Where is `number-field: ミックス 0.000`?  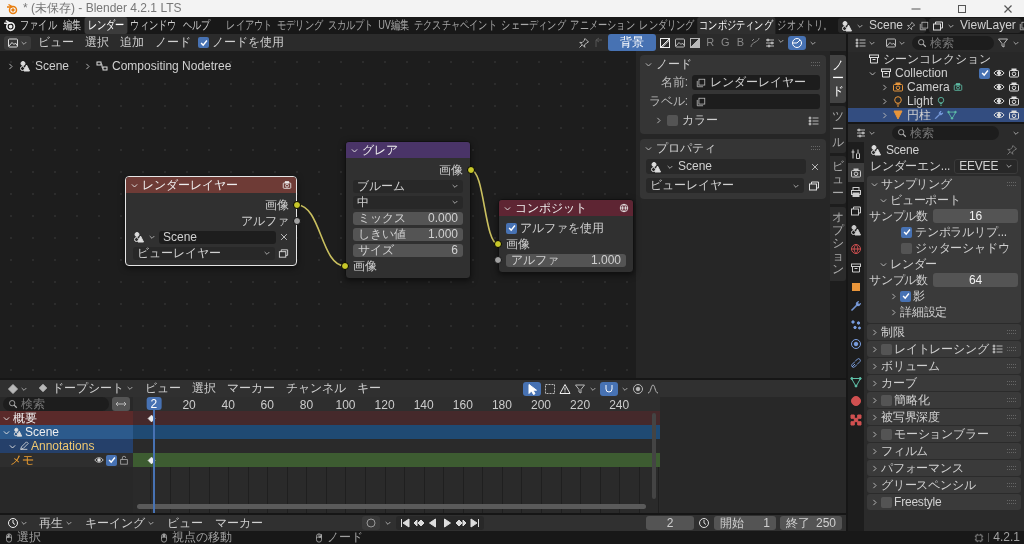 number-field: ミックス 0.000 is located at coordinates (408, 218).